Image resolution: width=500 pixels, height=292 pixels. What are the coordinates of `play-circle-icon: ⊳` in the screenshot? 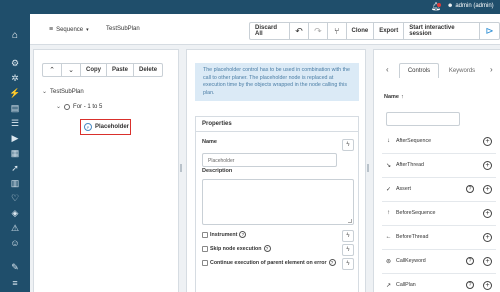 It's located at (489, 31).